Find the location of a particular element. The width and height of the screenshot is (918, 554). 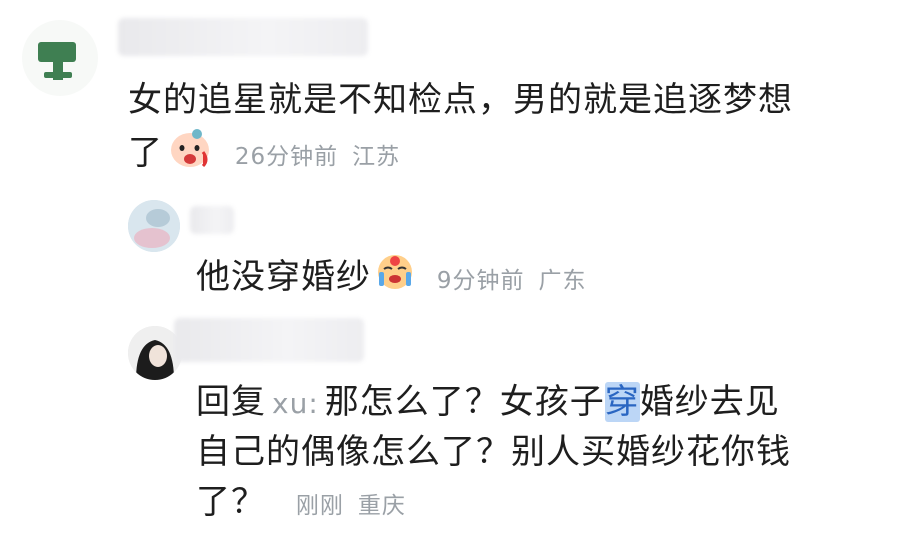

reply-text-b: 婚纱去见 is located at coordinates (709, 402).